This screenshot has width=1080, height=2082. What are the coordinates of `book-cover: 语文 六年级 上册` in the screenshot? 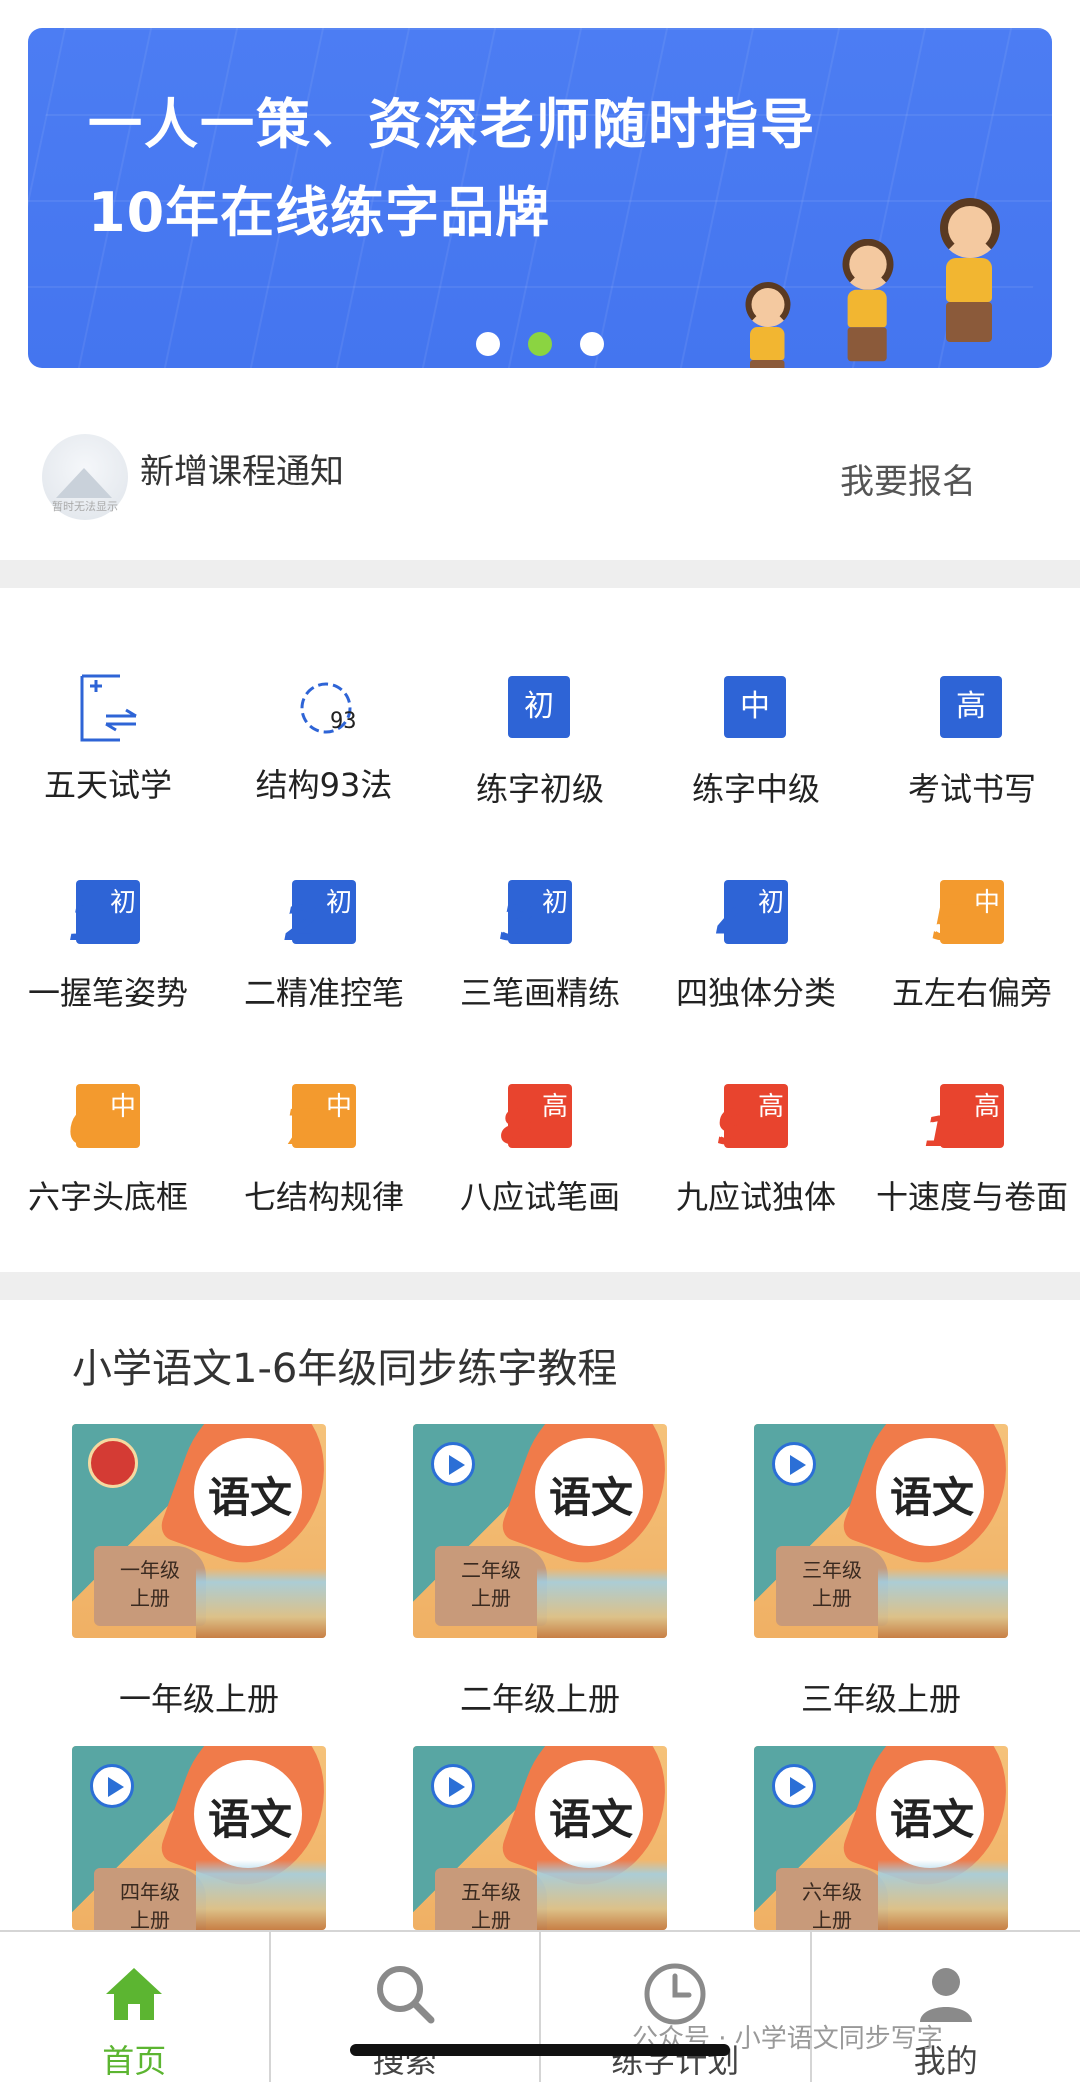 It's located at (881, 1838).